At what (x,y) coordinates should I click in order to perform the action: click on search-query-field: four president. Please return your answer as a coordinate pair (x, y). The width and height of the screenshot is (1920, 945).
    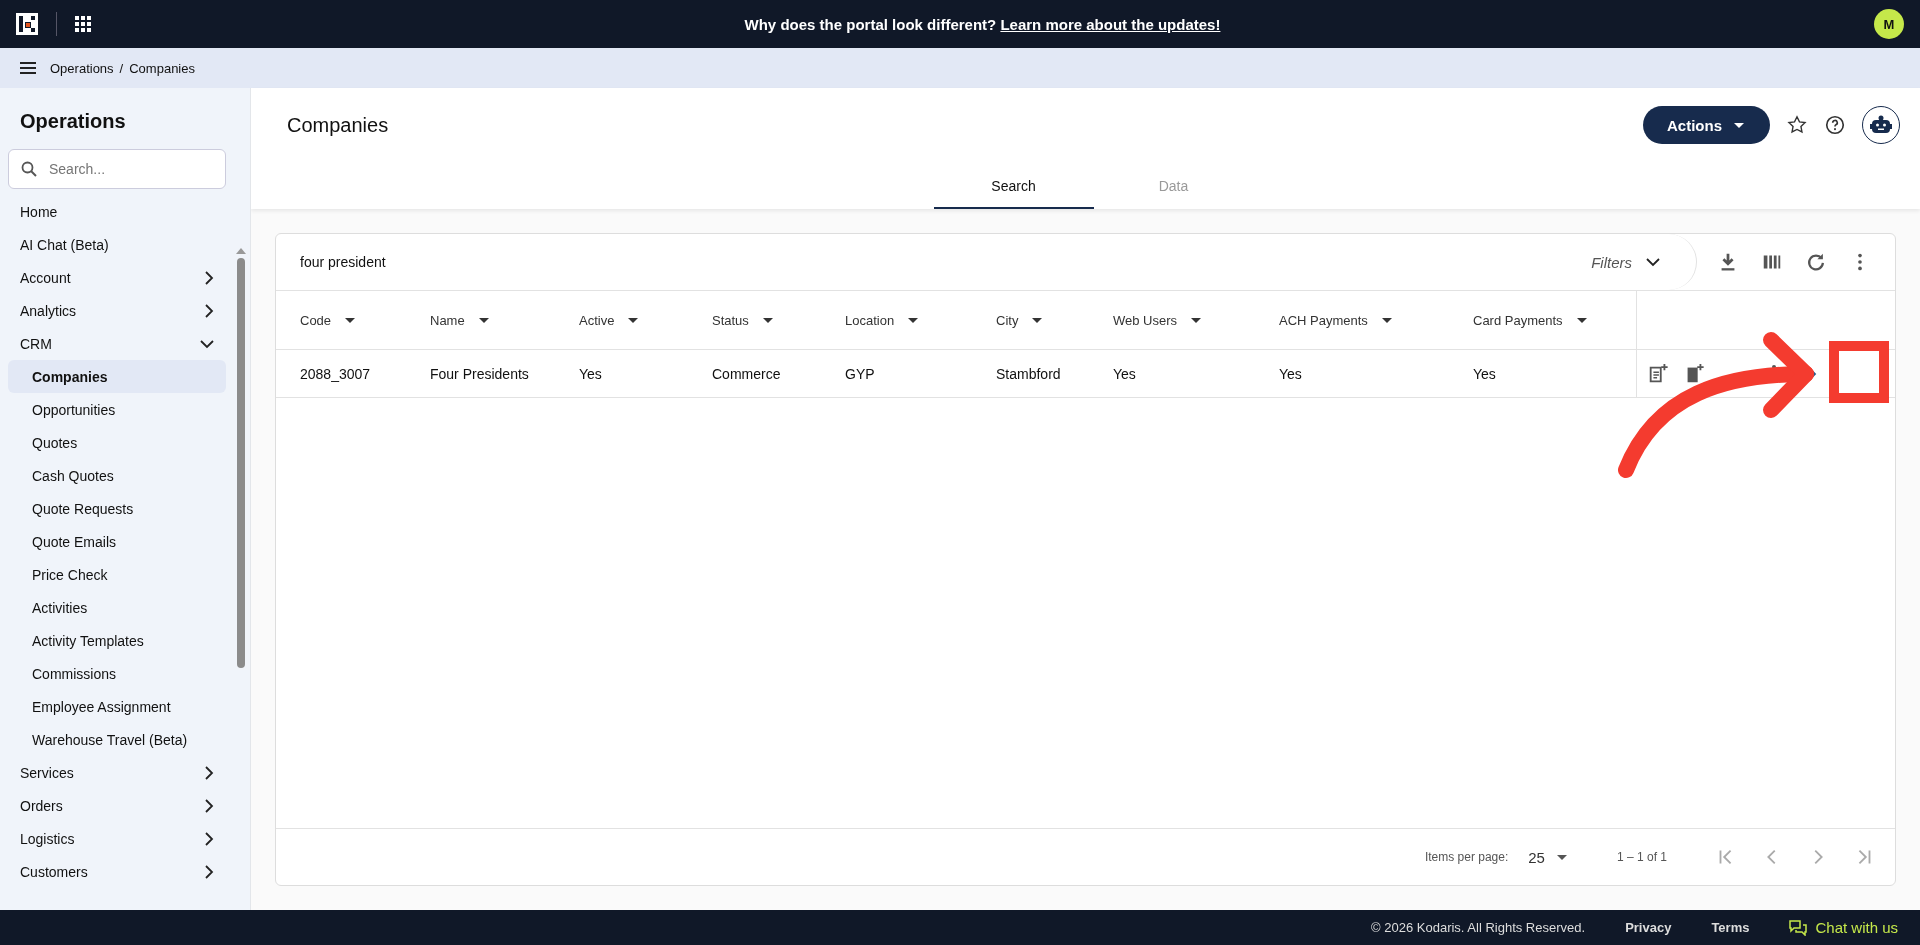
    Looking at the image, I should click on (924, 262).